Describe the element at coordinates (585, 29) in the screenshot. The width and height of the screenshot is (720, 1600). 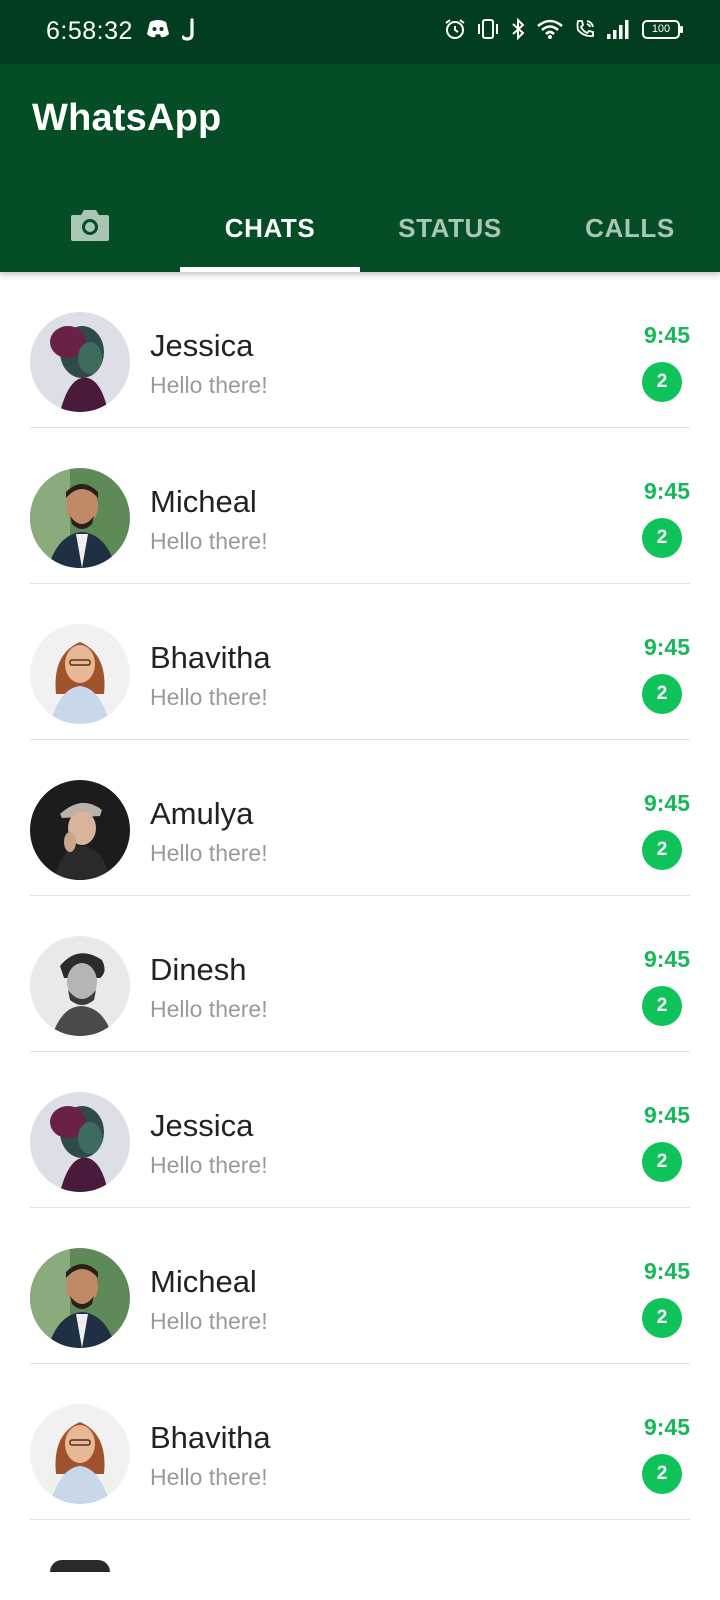
I see `wifi-calling-icon` at that location.